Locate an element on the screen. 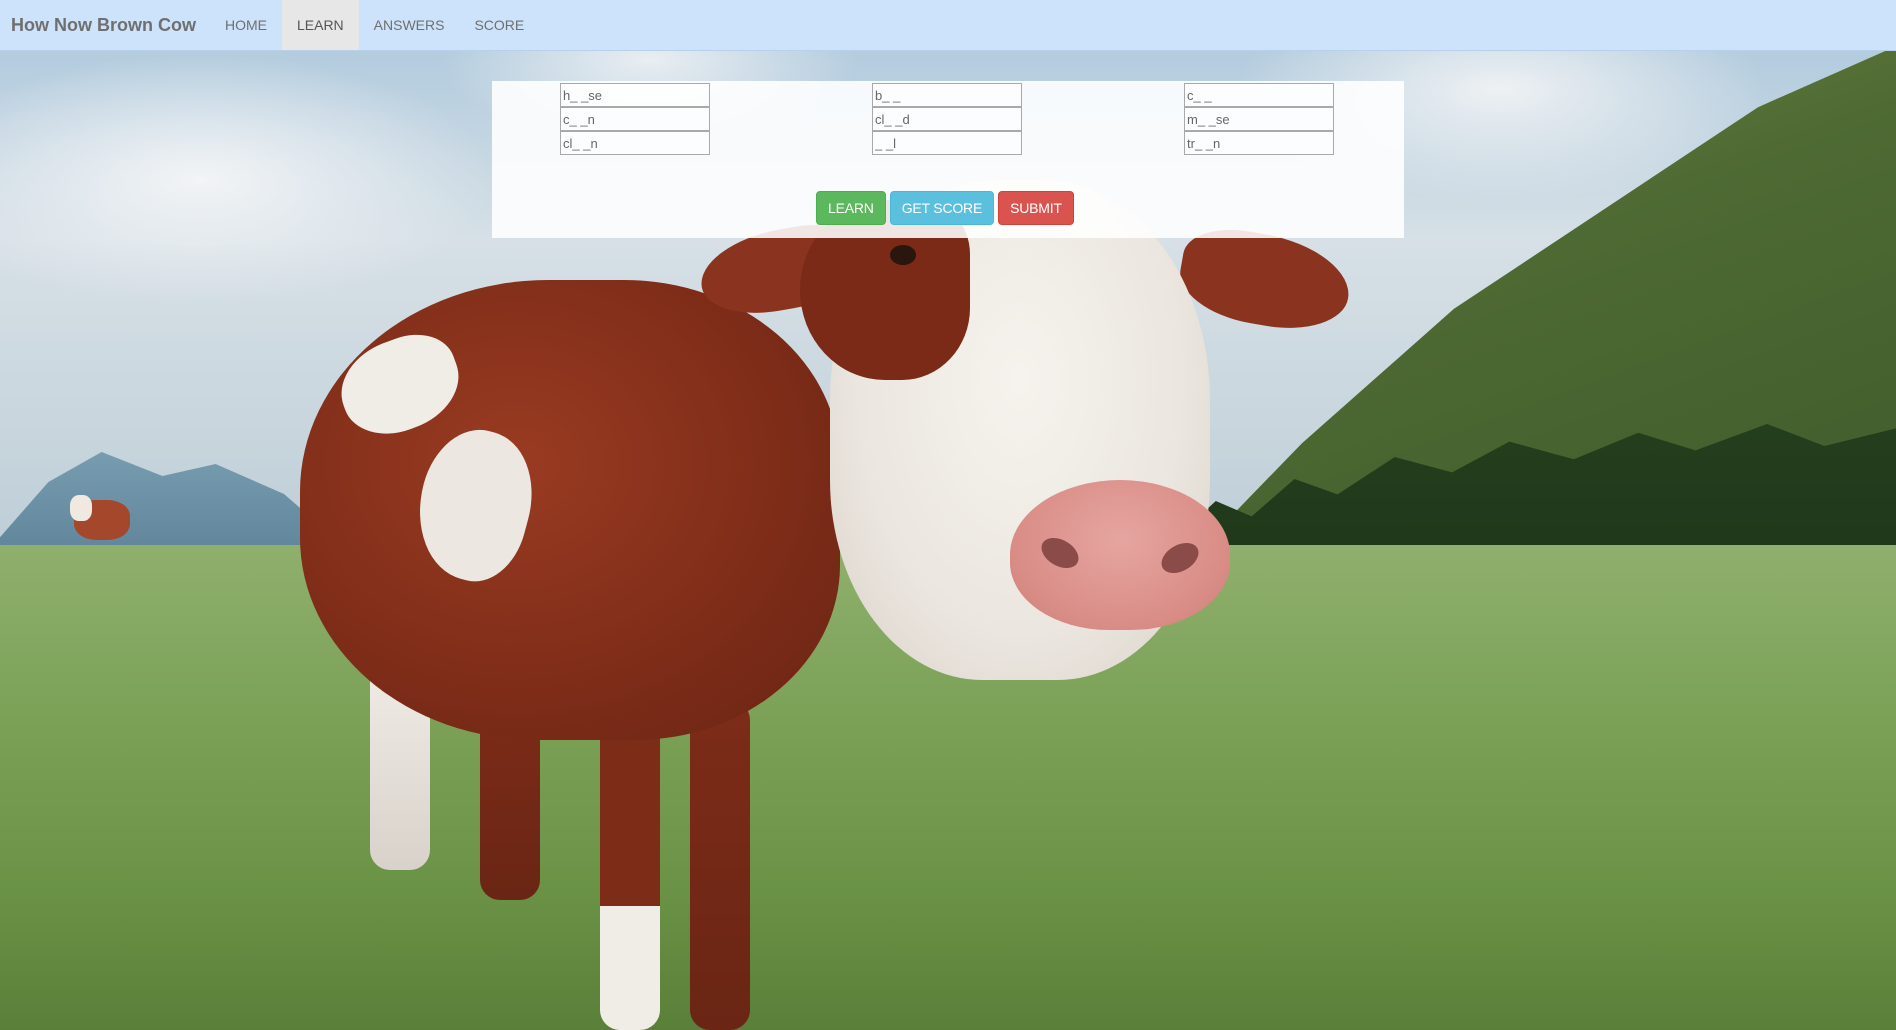 The width and height of the screenshot is (1896, 1030). brand-link: How Now Brown Cow is located at coordinates (105, 25).